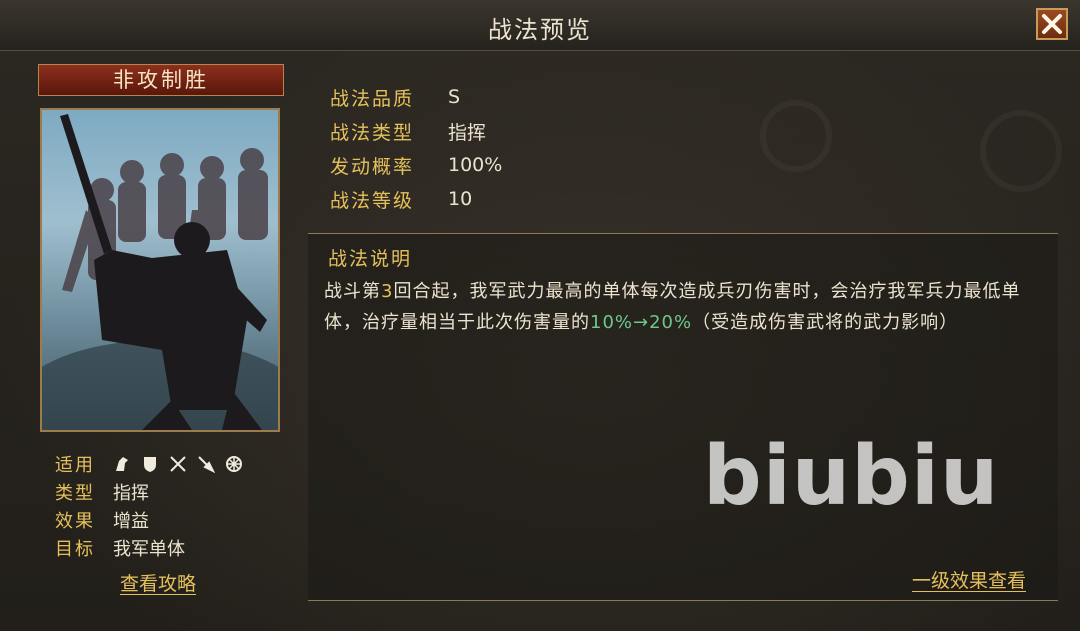 This screenshot has width=1080, height=631. What do you see at coordinates (75, 521) in the screenshot?
I see `meta-label: 效果` at bounding box center [75, 521].